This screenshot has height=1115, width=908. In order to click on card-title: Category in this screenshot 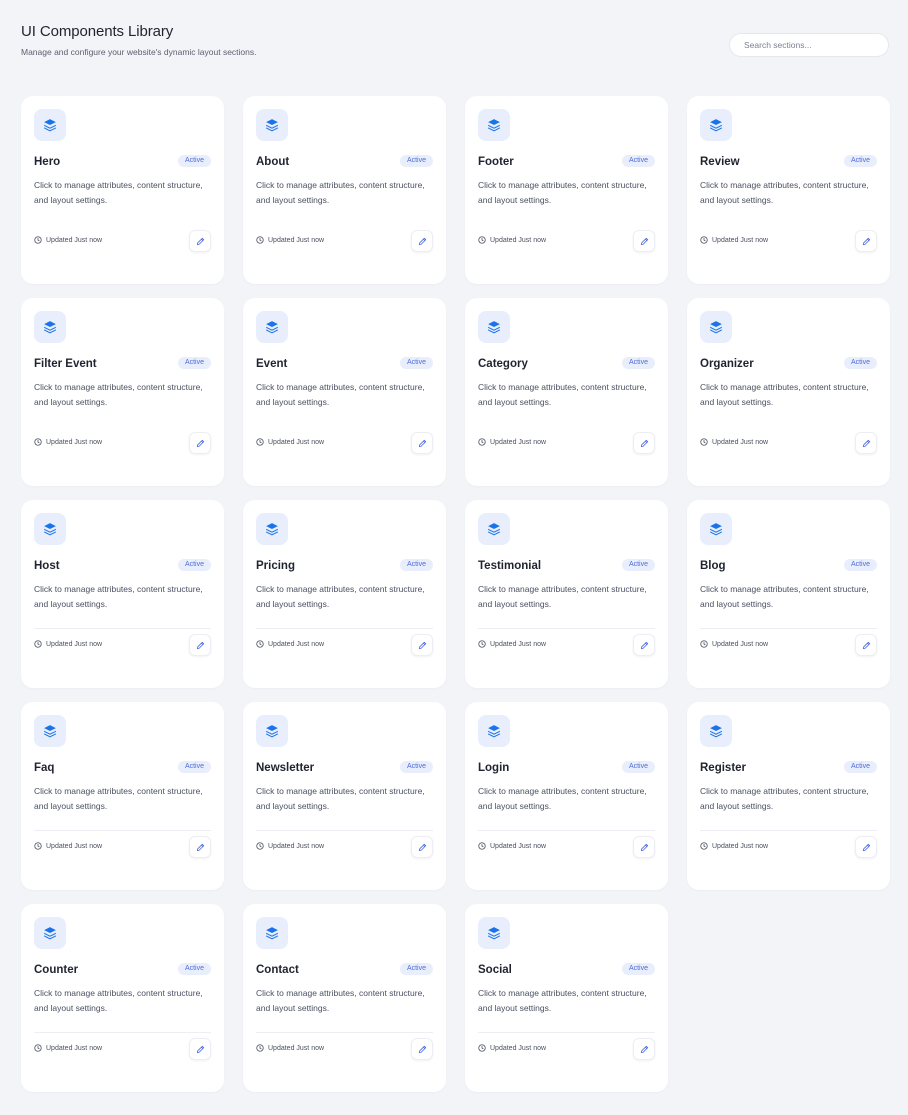, I will do `click(503, 364)`.